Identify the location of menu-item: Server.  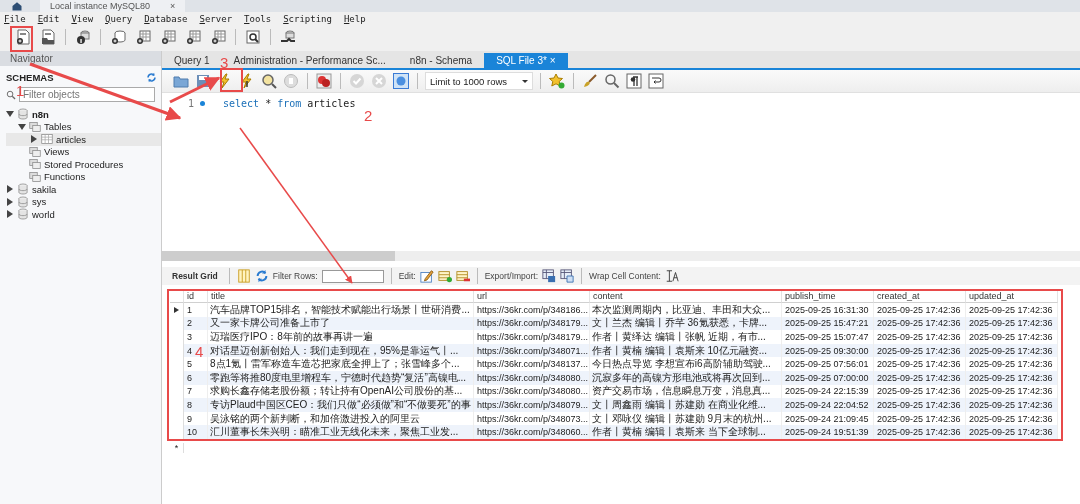
(216, 18).